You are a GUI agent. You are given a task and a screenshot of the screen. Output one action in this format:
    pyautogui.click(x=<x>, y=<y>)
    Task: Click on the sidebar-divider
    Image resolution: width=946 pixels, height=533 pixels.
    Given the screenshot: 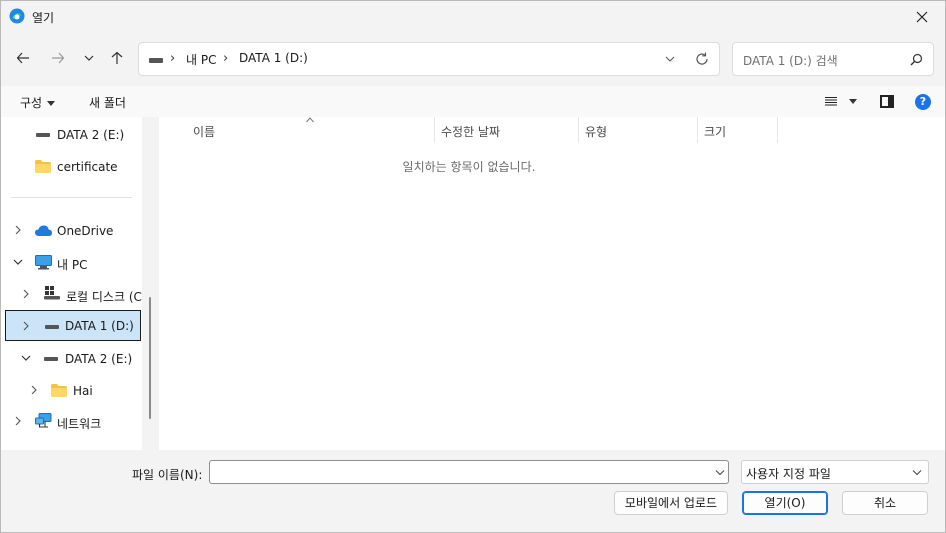 What is the action you would take?
    pyautogui.click(x=71, y=197)
    